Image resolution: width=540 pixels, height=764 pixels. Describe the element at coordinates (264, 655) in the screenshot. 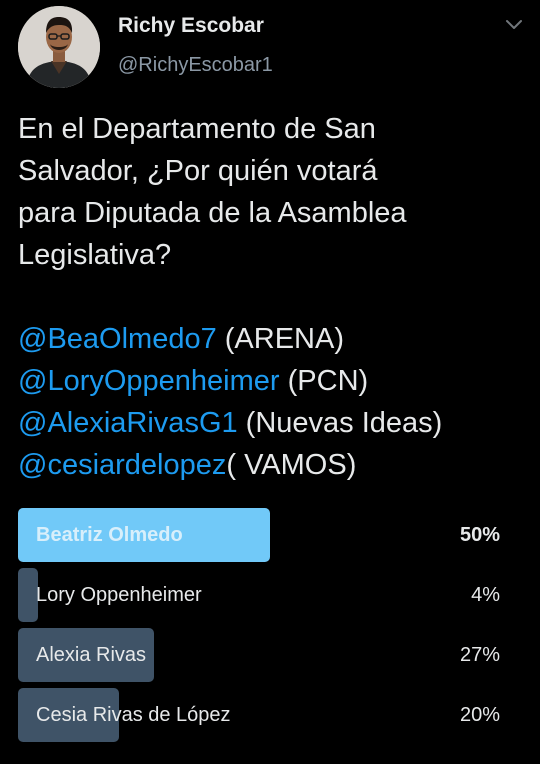

I see `poll-option: Alexia Rivas 27%` at that location.